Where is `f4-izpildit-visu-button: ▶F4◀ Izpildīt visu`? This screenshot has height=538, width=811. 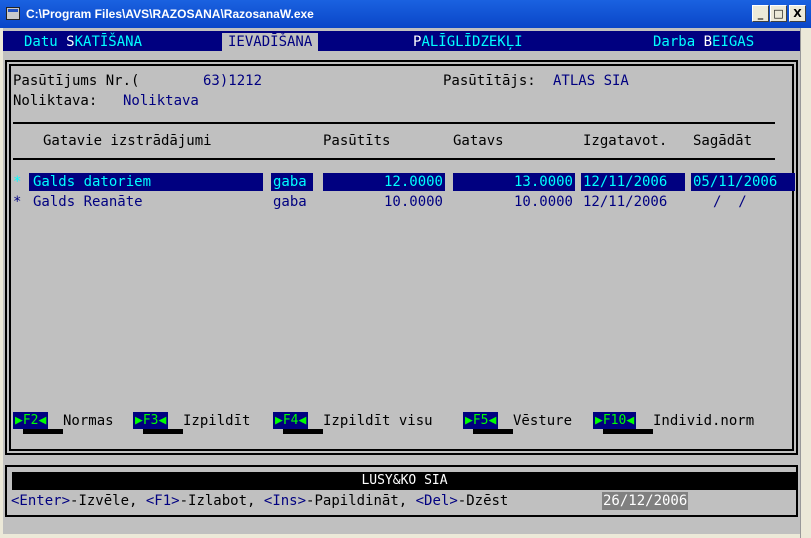
f4-izpildit-visu-button: ▶F4◀ Izpildīt visu is located at coordinates (365, 423).